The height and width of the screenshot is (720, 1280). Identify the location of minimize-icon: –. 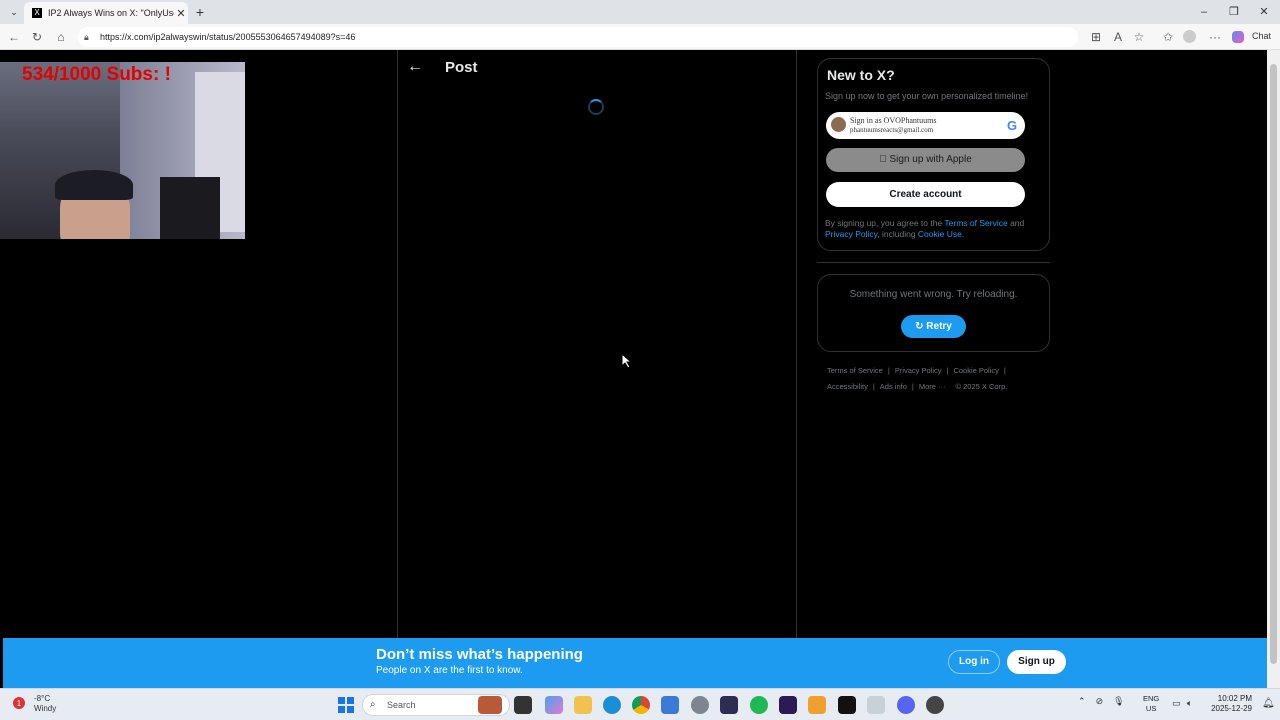
(1204, 12).